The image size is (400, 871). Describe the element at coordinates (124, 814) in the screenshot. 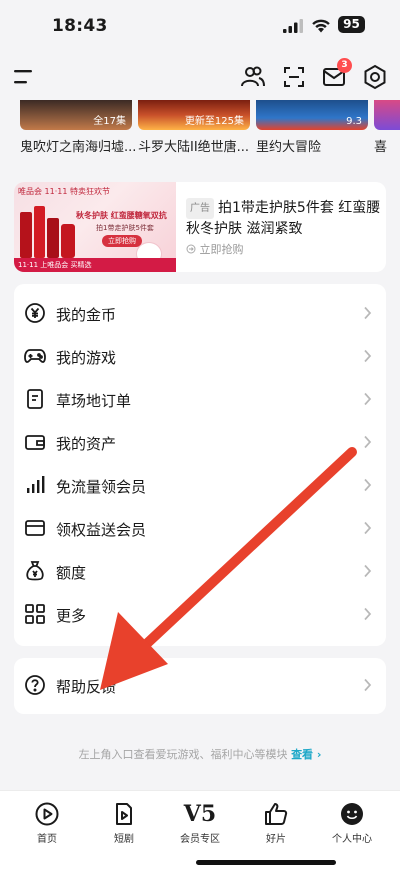

I see `short-drama-icon` at that location.